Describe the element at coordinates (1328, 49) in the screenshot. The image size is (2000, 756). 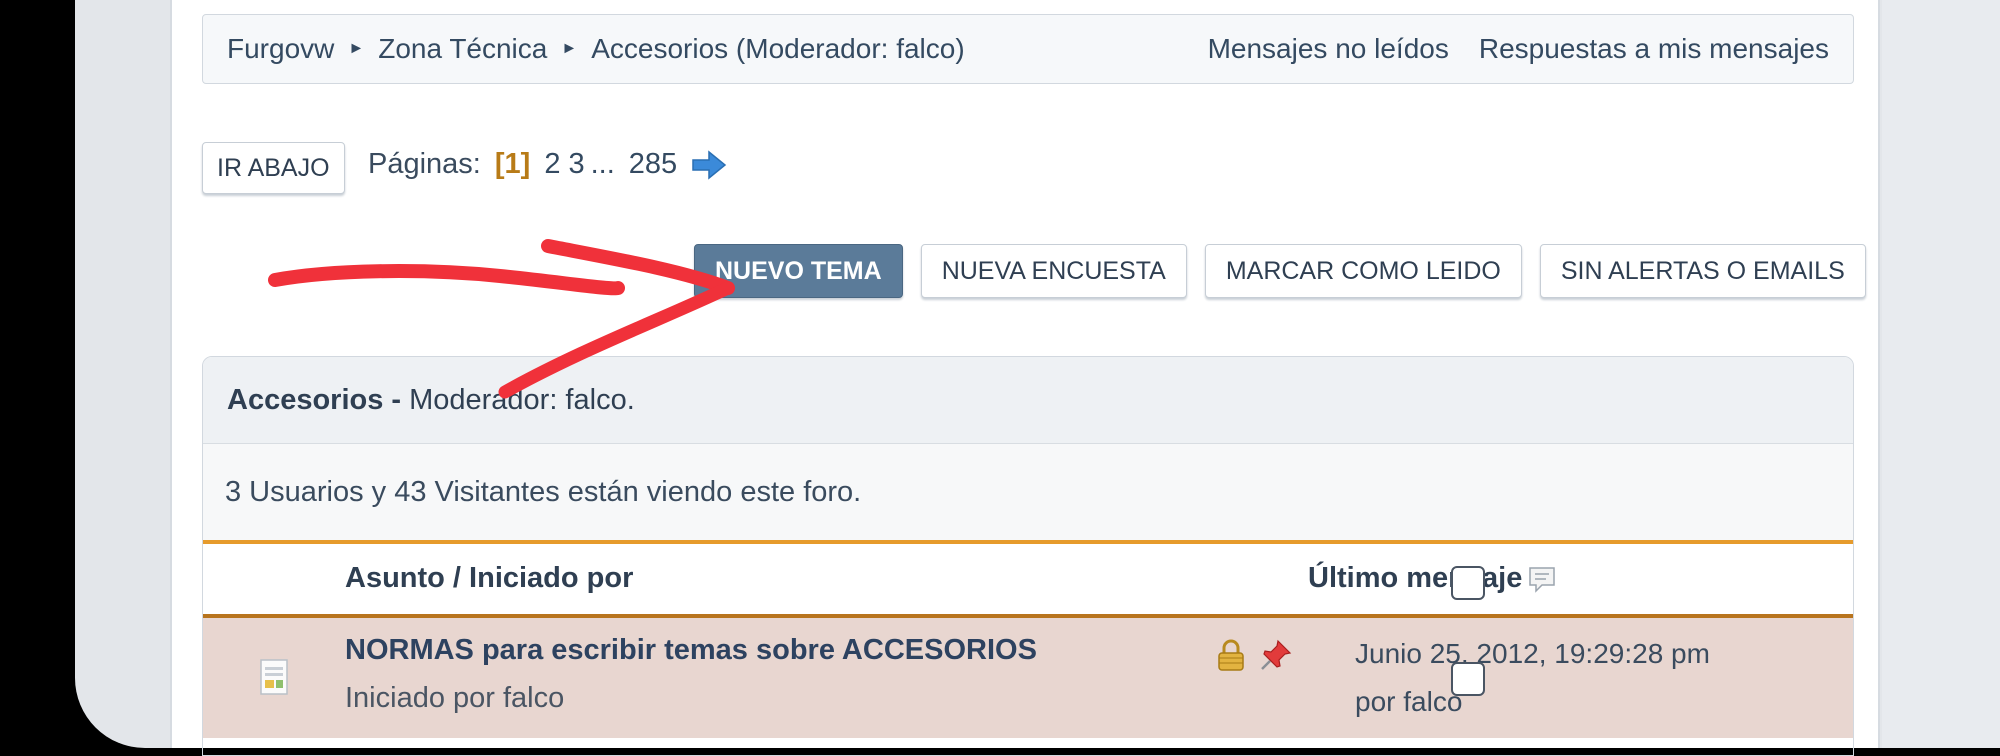
I see `unread-messages-link: Mensajes no leídos` at that location.